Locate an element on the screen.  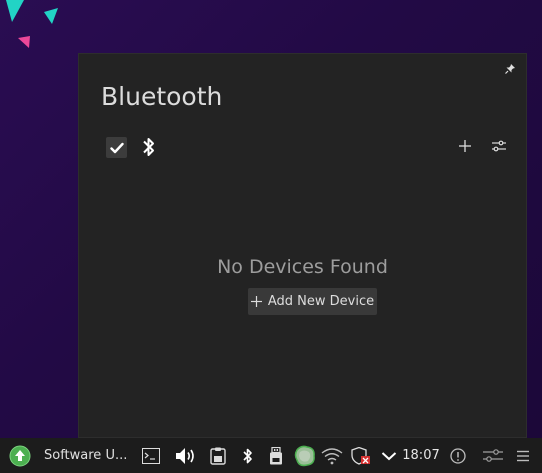
clock-time: 18:07 is located at coordinates (421, 455).